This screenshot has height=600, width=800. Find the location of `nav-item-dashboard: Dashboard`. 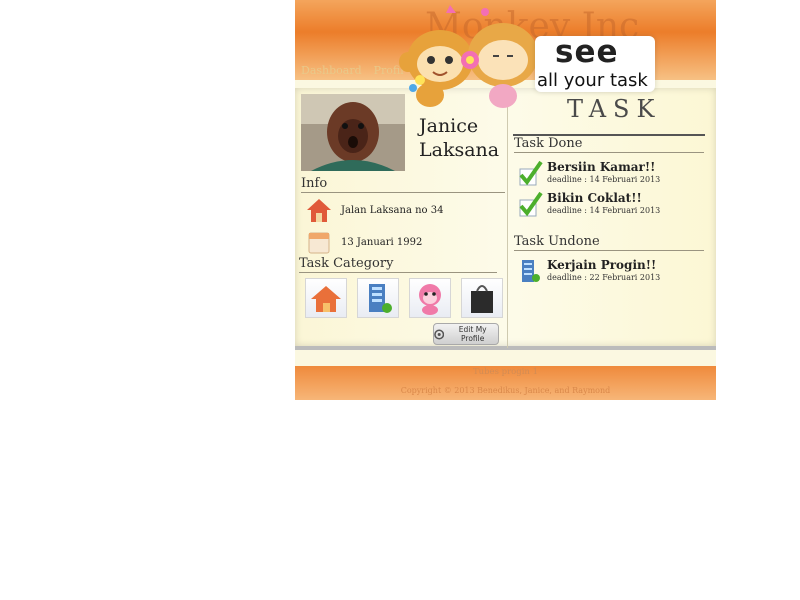

nav-item-dashboard: Dashboard is located at coordinates (331, 70).